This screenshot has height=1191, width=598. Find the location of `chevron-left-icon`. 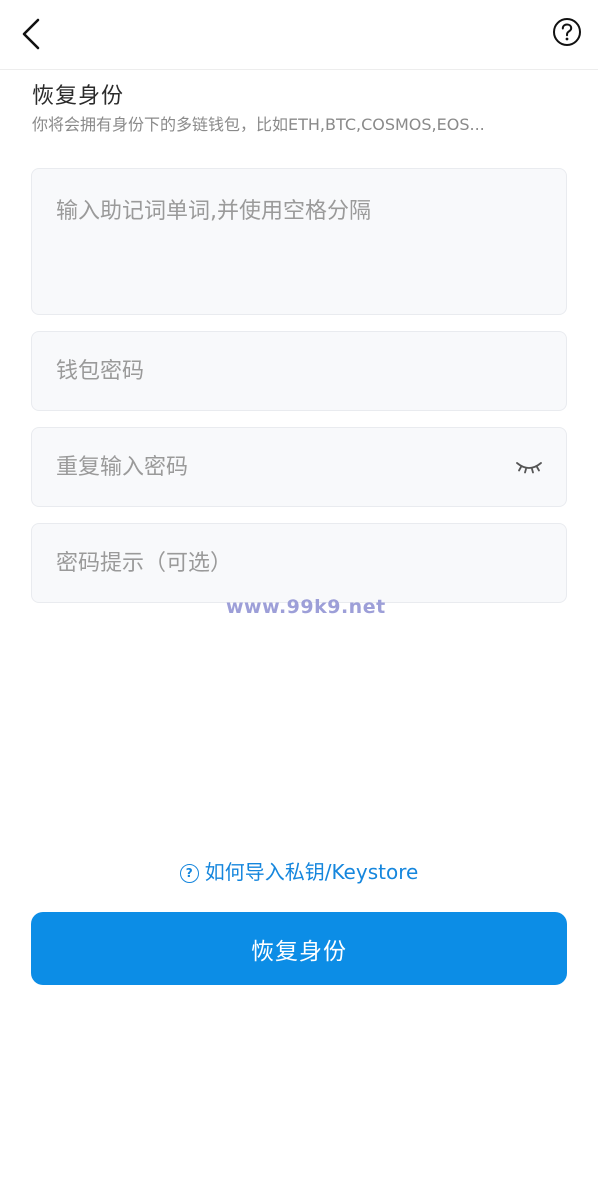

chevron-left-icon is located at coordinates (31, 34).